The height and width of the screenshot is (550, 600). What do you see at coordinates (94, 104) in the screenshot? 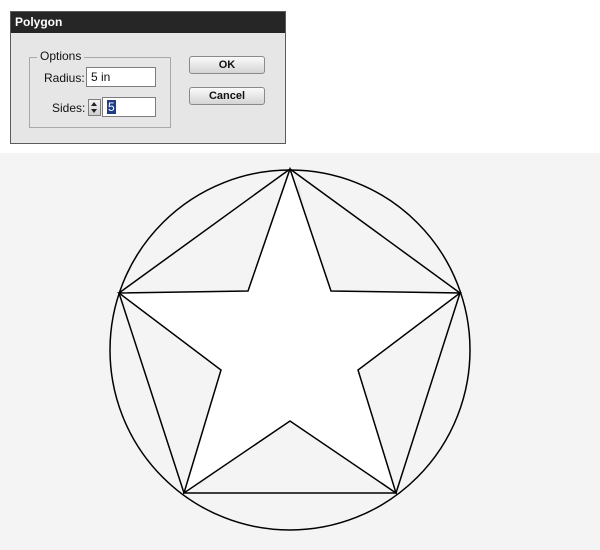
I see `stepper-up-icon` at bounding box center [94, 104].